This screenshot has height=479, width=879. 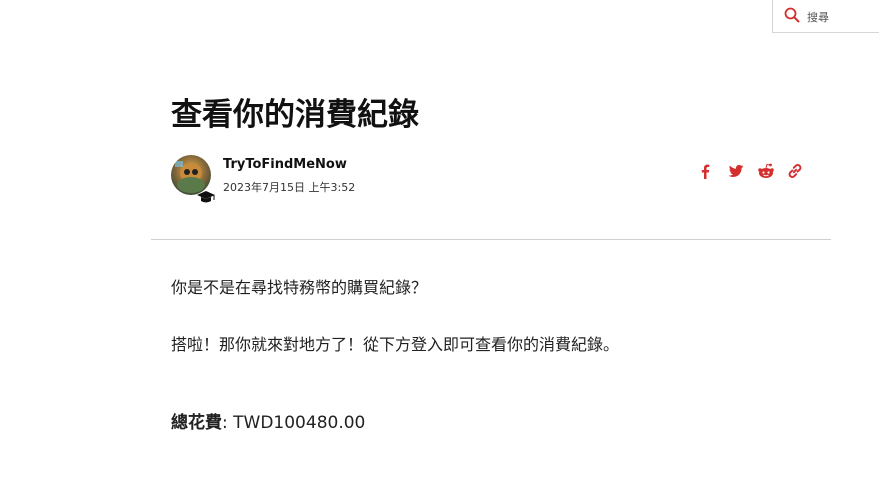 I want to click on facebook-icon, so click(x=705, y=171).